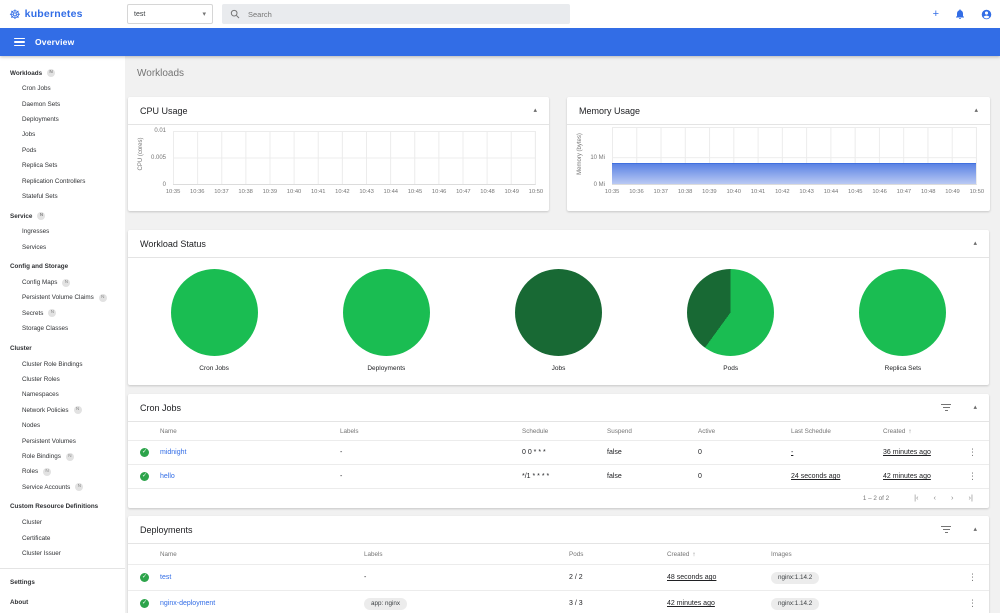  Describe the element at coordinates (865, 554) in the screenshot. I see `column-header-images: Images` at that location.